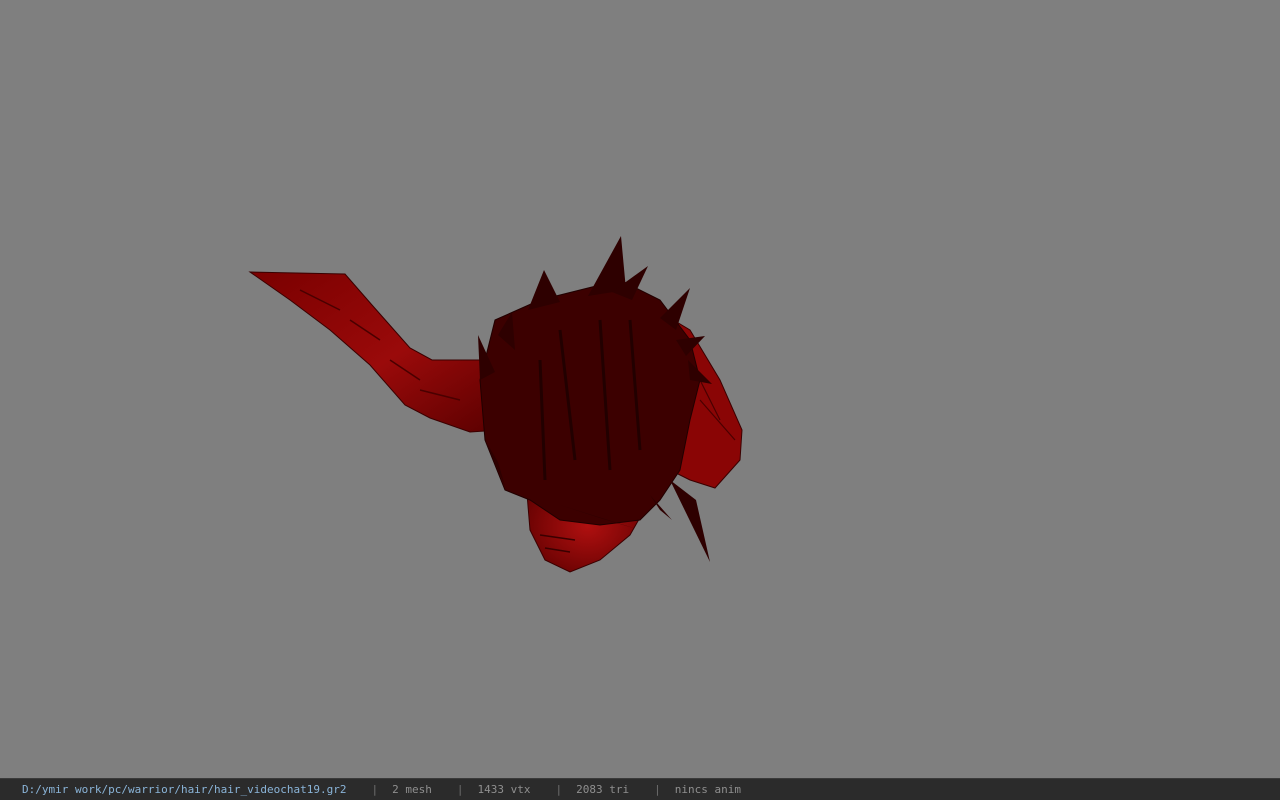 The image size is (1280, 800). Describe the element at coordinates (412, 789) in the screenshot. I see `mesh-count-label: 2 mesh` at that location.